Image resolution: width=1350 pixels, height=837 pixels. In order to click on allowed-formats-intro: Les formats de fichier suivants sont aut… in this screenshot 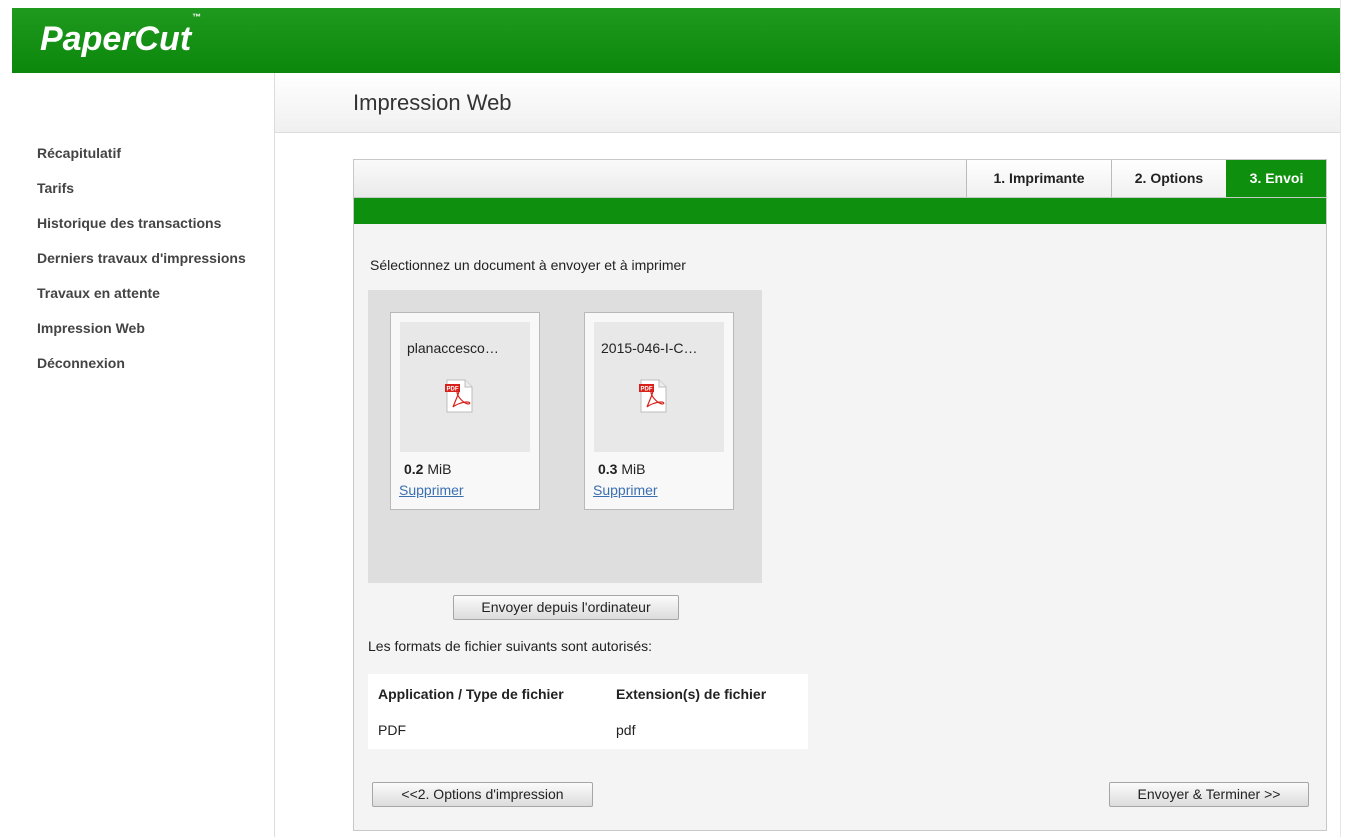, I will do `click(510, 646)`.